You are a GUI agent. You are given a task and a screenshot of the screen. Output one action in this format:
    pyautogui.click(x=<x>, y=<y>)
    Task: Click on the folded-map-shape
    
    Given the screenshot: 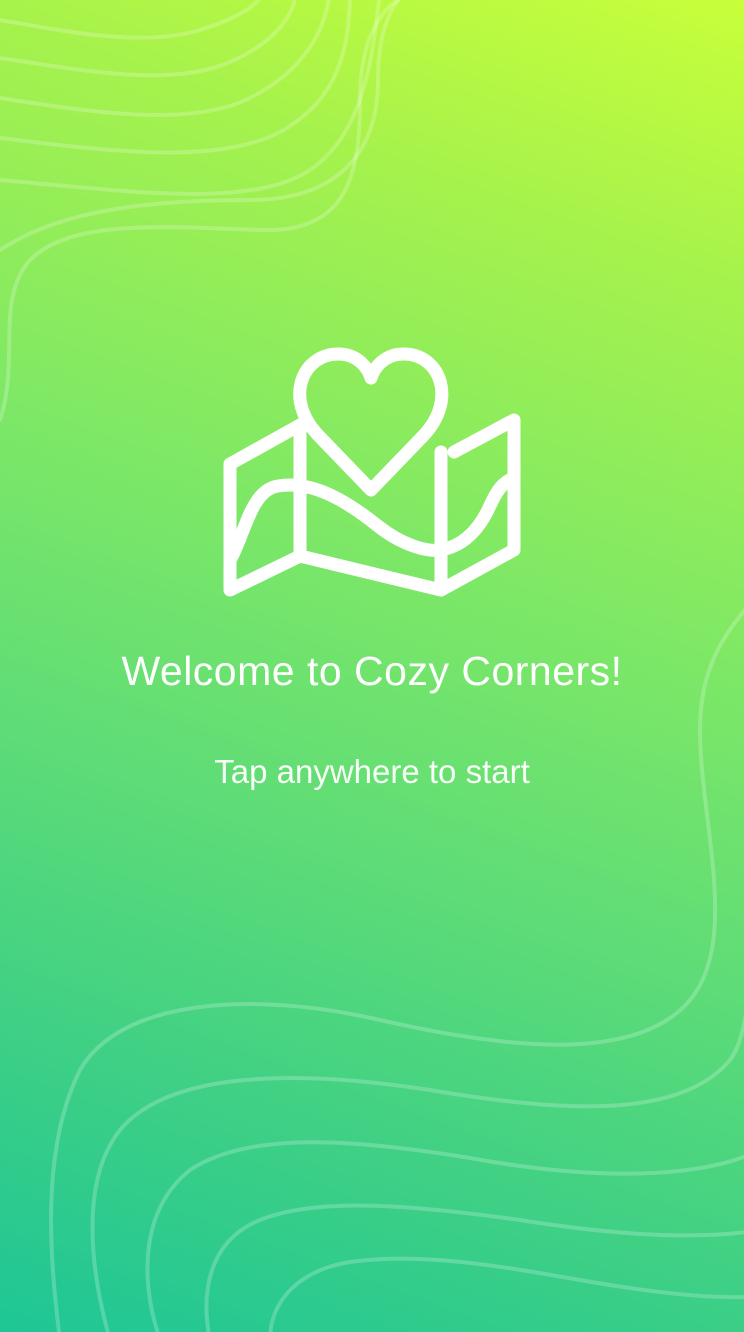 What is the action you would take?
    pyautogui.click(x=372, y=505)
    